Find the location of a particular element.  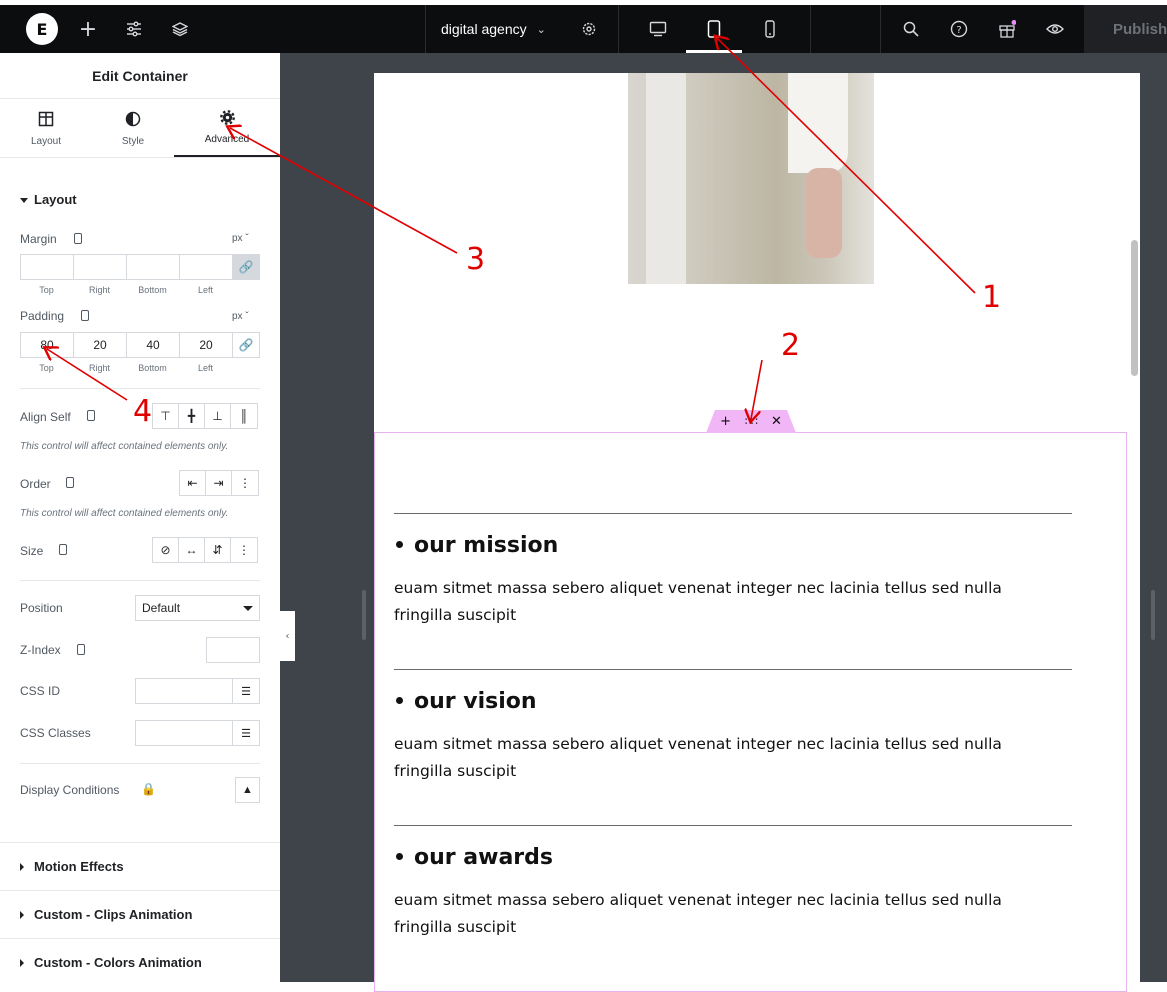

position-label: Position is located at coordinates (41, 608).